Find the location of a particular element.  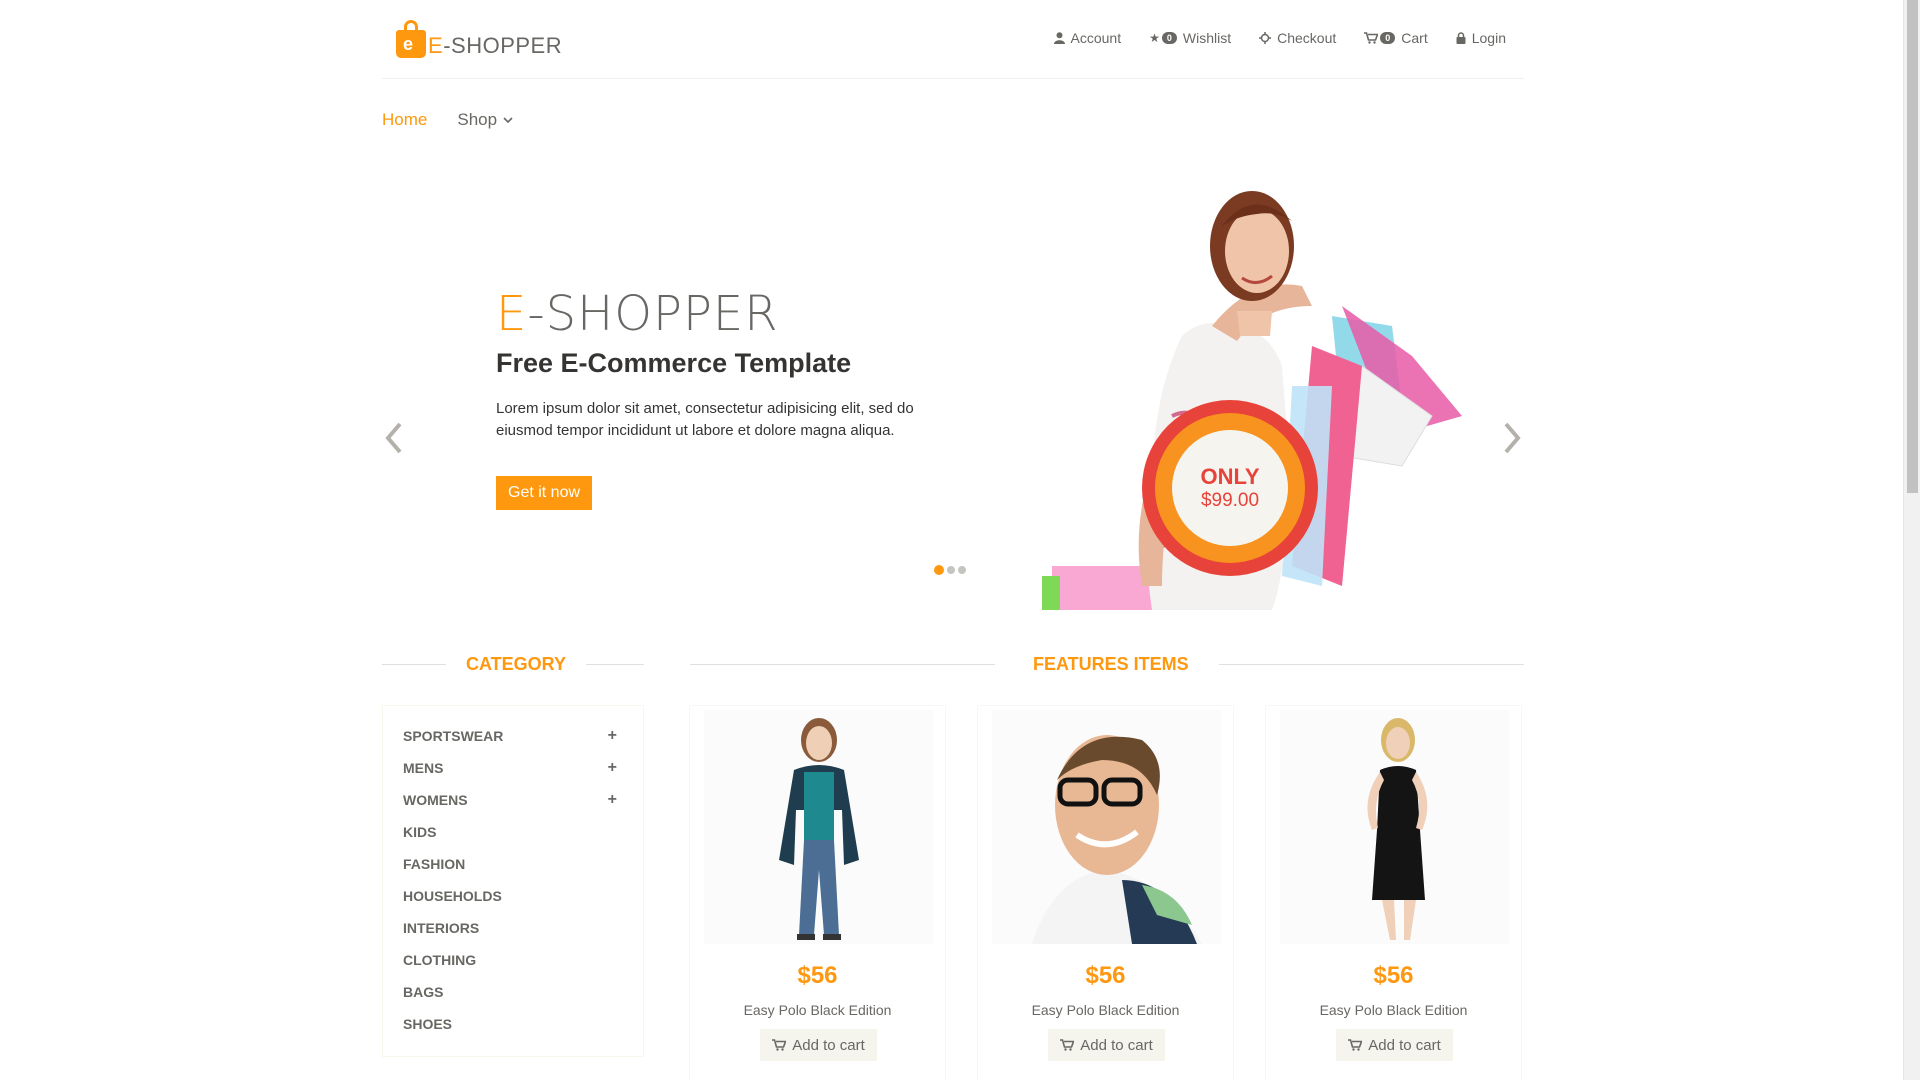

nav-shop: Shop is located at coordinates (485, 120).